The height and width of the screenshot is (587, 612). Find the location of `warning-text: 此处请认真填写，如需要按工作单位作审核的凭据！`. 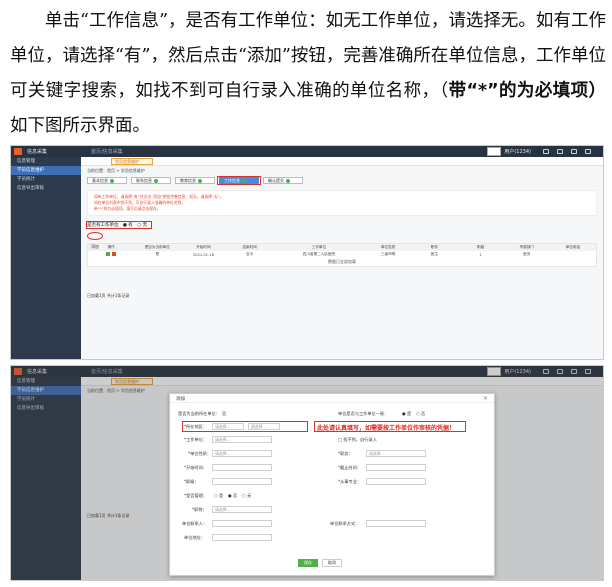

warning-text: 此处请认真填写，如需要按工作单位作审核的凭据！ is located at coordinates (386, 428).